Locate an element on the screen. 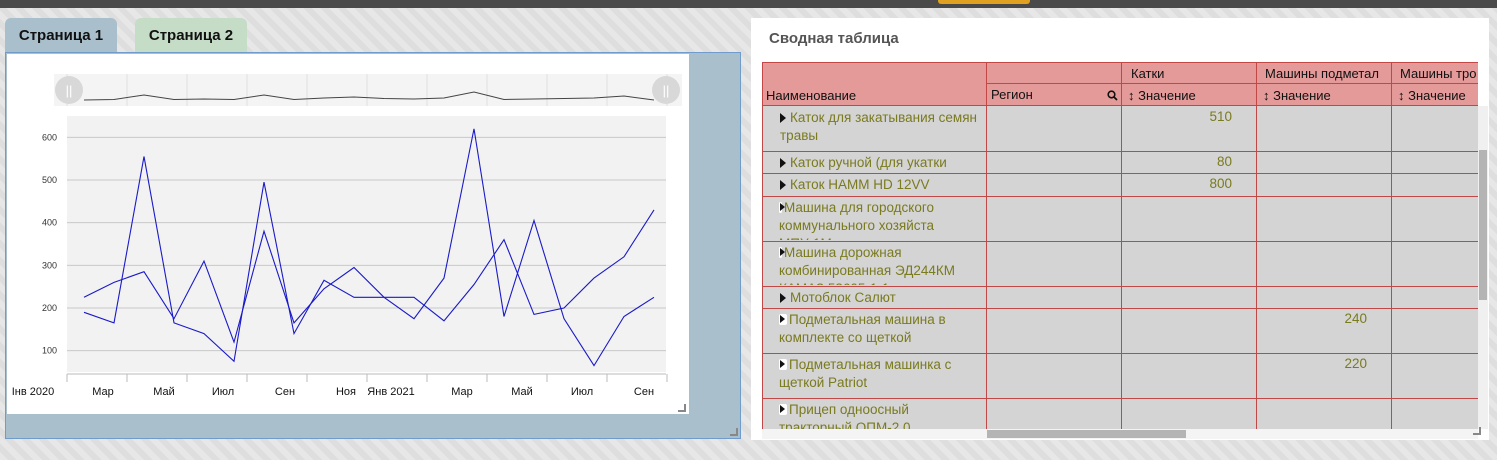 The image size is (1497, 460). row-name-cell: Прицеп одноосный тракторный ОПМ-2.0 is located at coordinates (881, 415).